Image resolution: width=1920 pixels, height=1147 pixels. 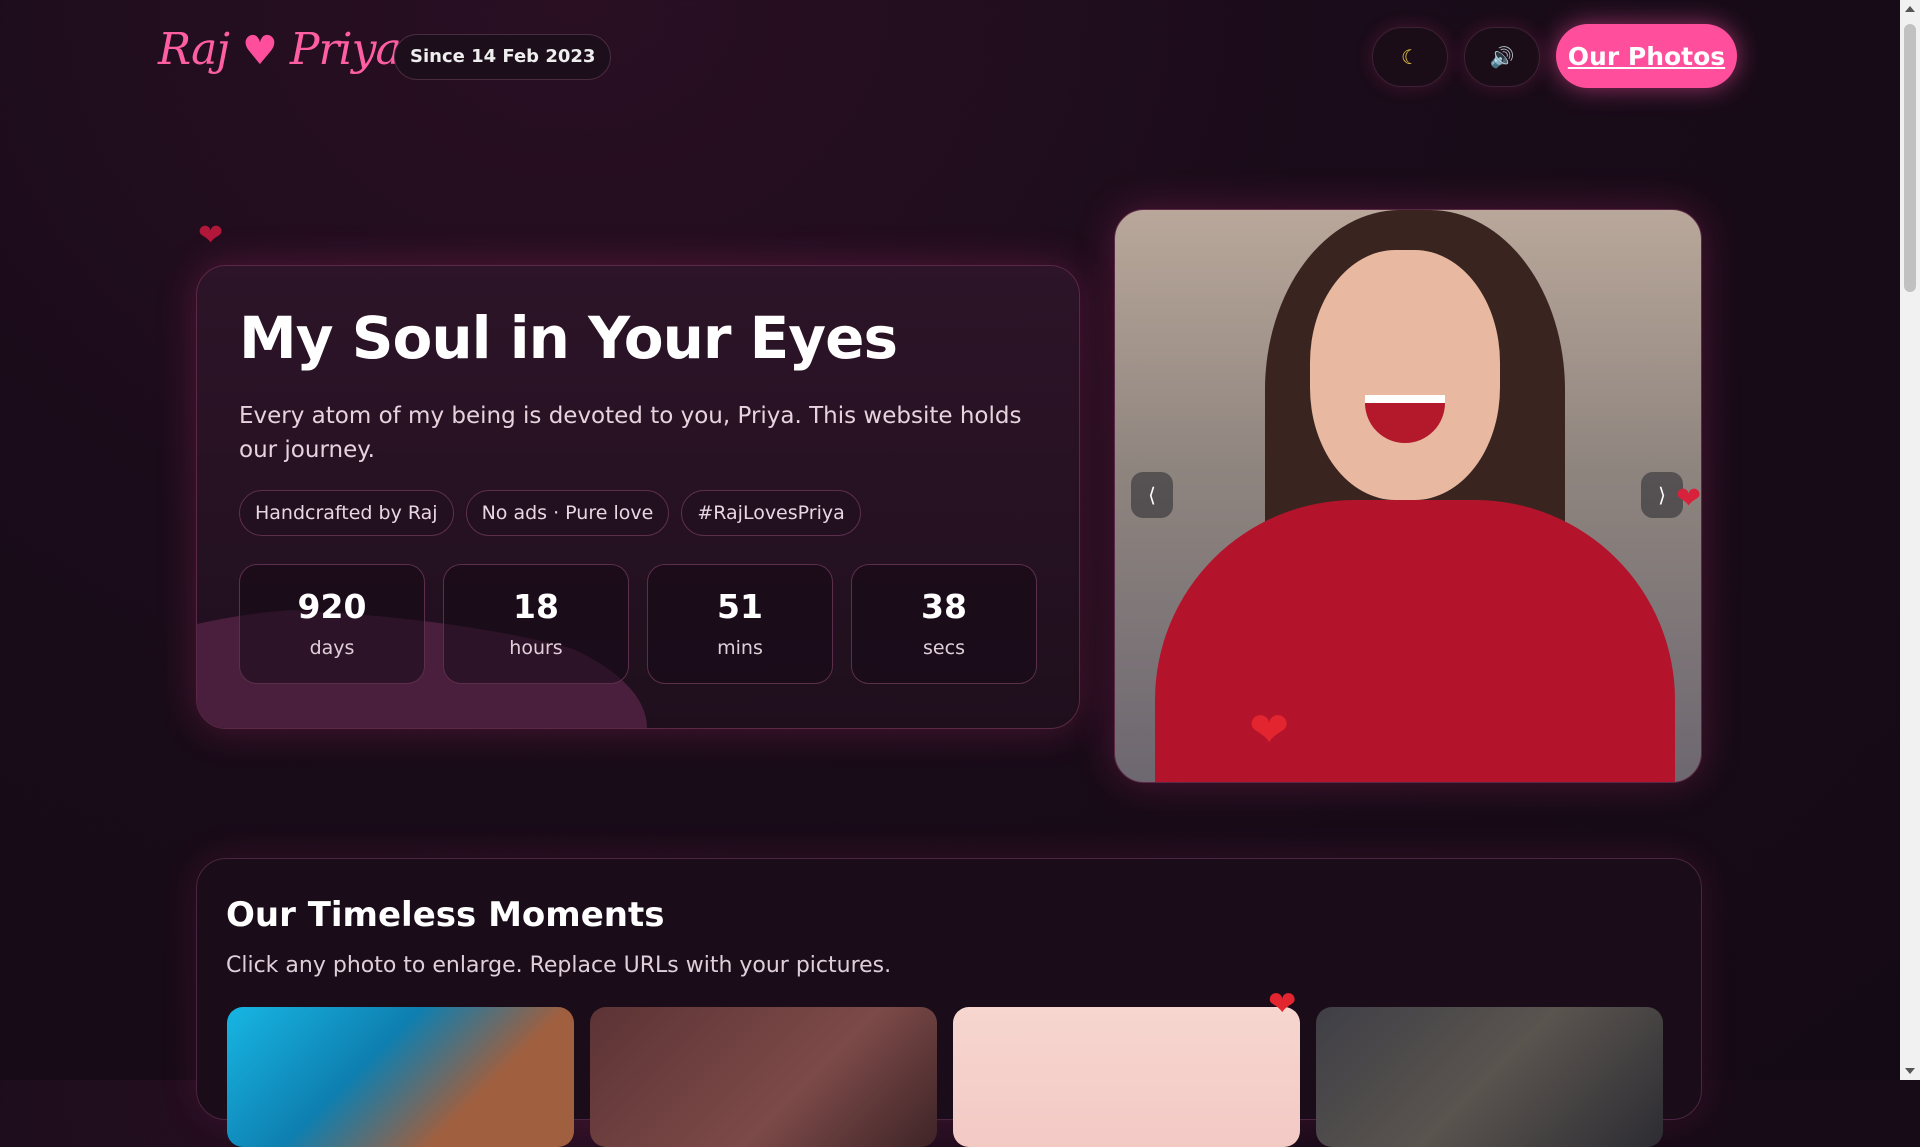 What do you see at coordinates (280, 49) in the screenshot?
I see `site-logo: Raj ♥ Priya` at bounding box center [280, 49].